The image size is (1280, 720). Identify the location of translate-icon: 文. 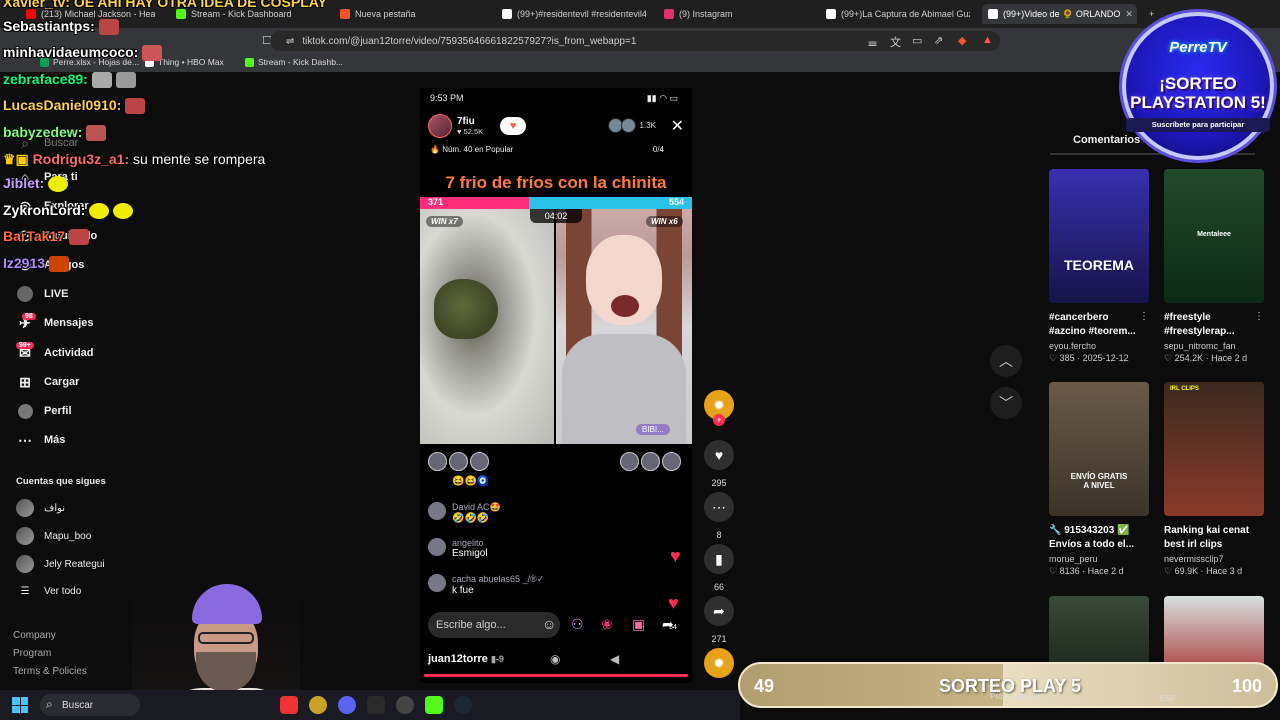
(895, 42).